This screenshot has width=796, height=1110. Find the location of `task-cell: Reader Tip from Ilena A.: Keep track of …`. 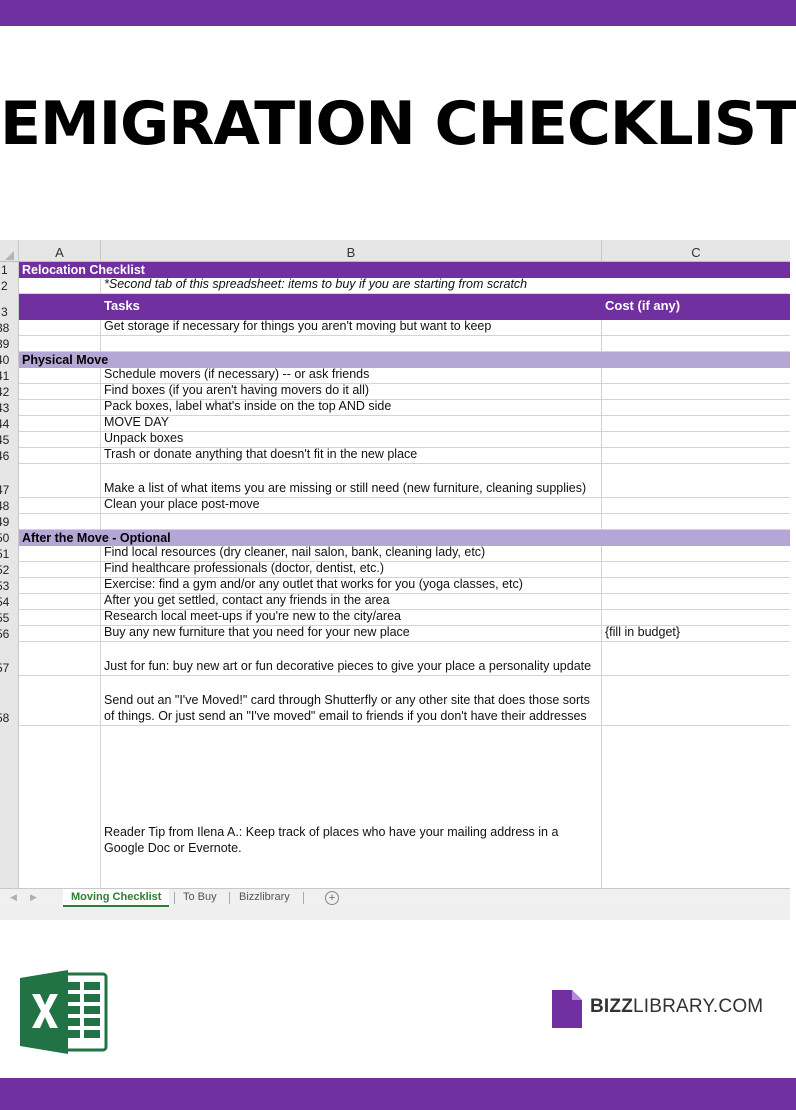

task-cell: Reader Tip from Ilena A.: Keep track of … is located at coordinates (351, 807).